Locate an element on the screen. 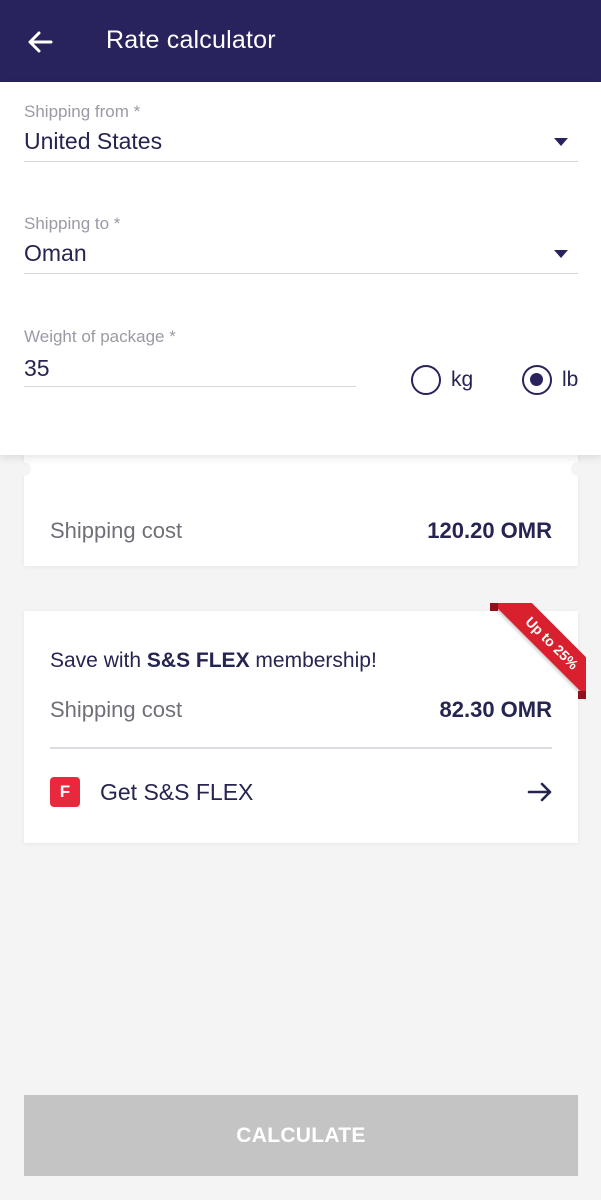  shipping-to-field: Shipping to * Oman is located at coordinates (301, 244).